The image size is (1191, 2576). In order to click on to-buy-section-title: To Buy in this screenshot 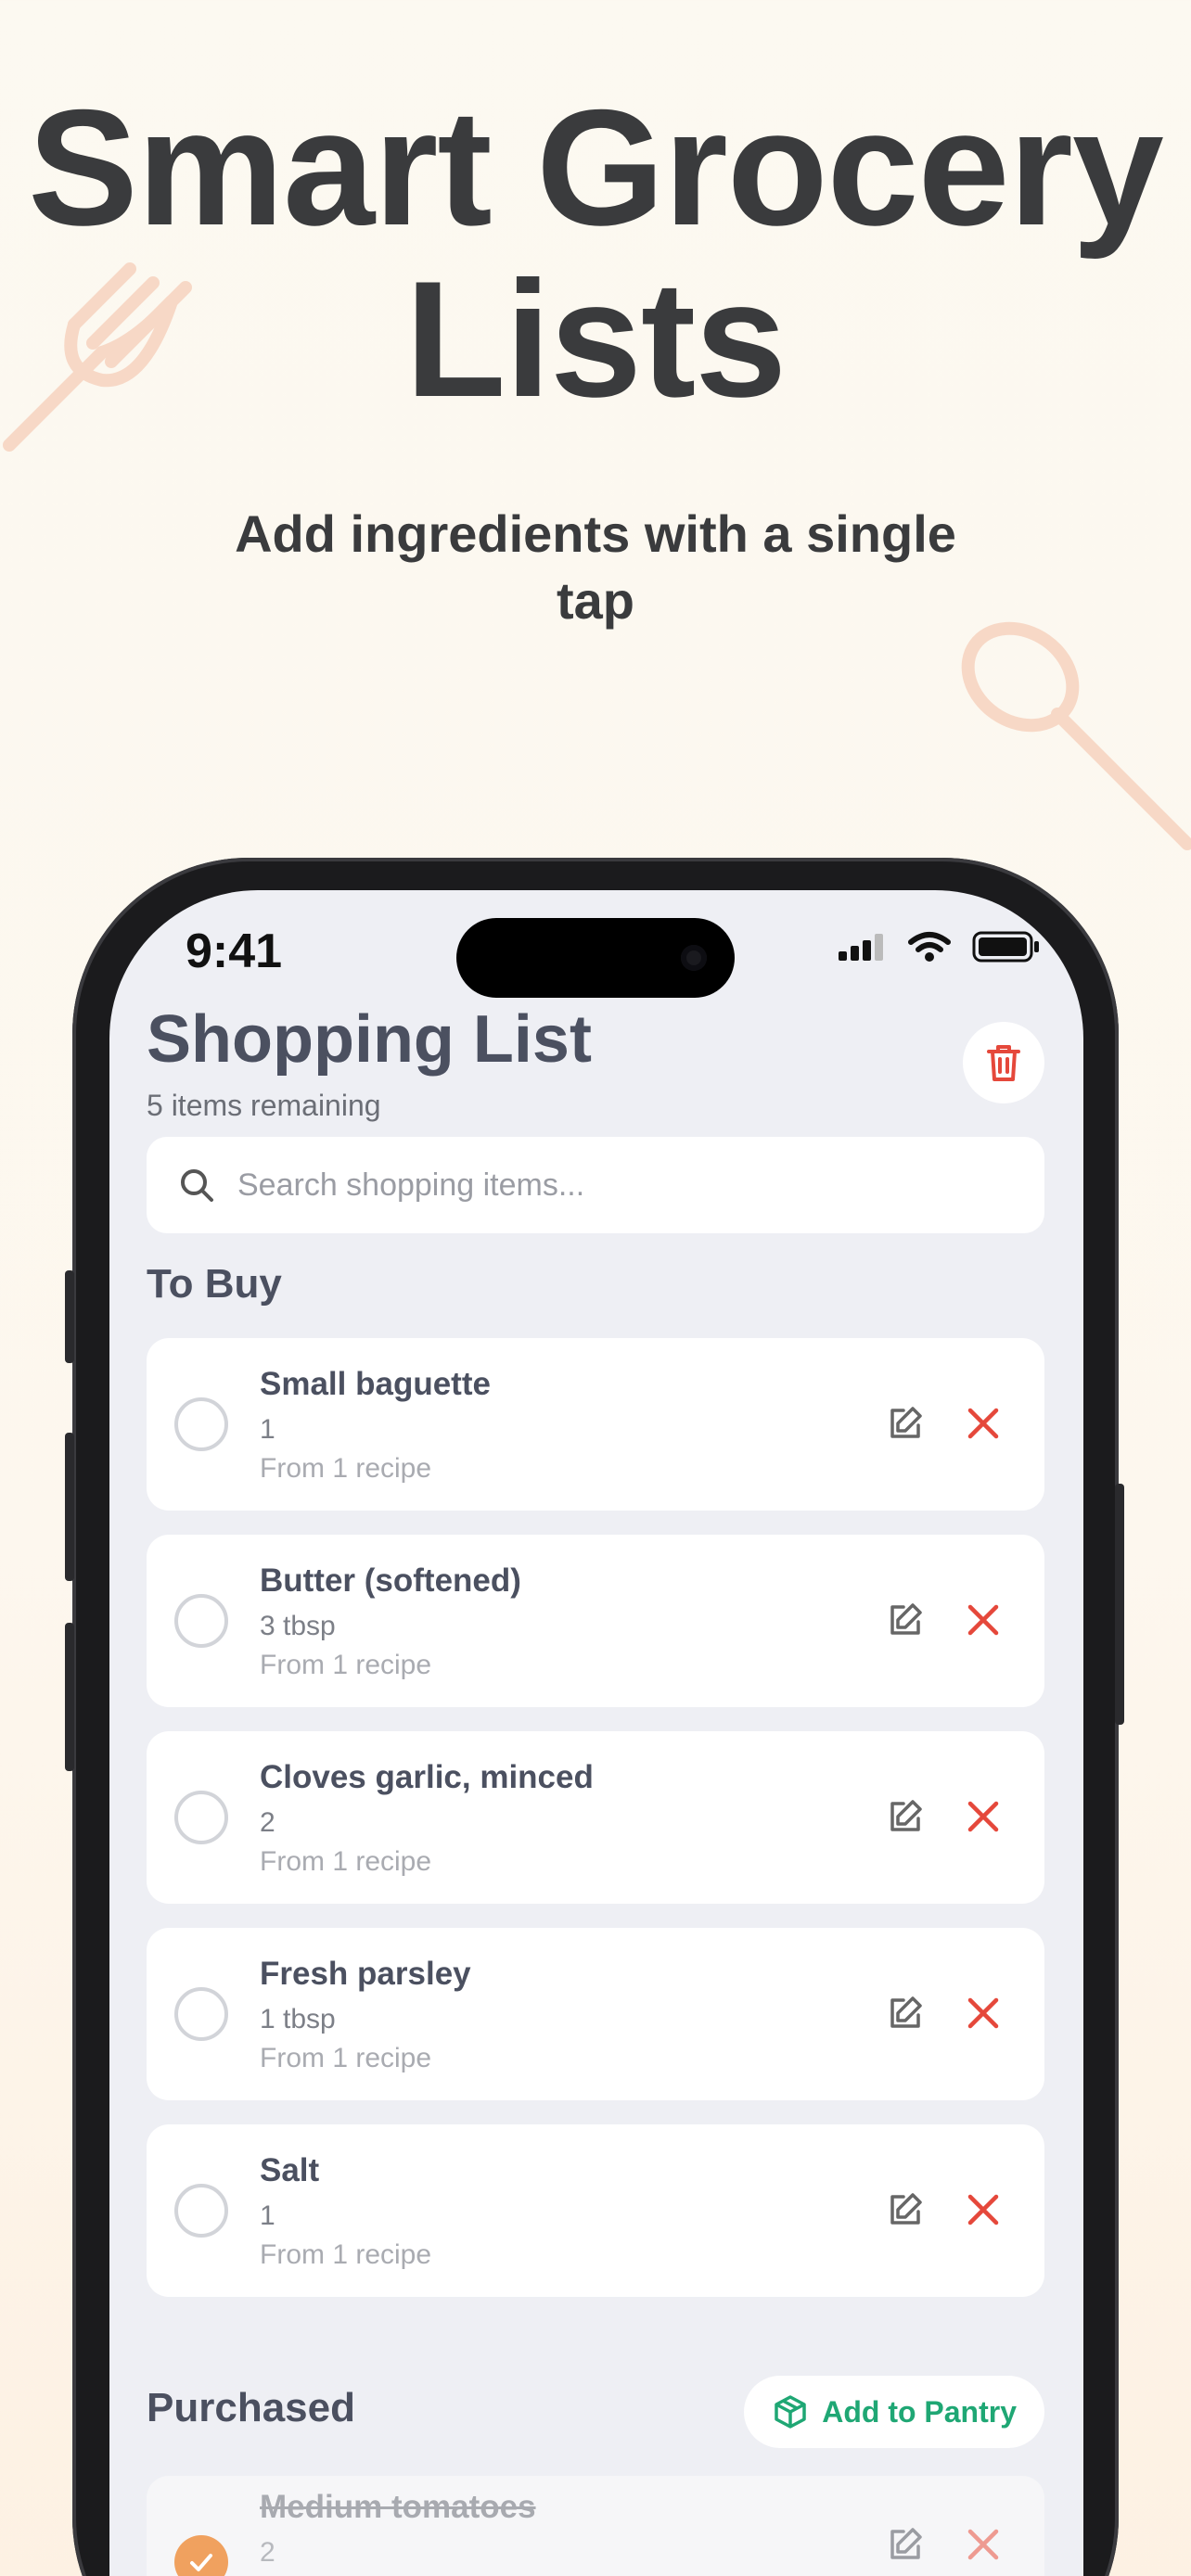, I will do `click(215, 1284)`.